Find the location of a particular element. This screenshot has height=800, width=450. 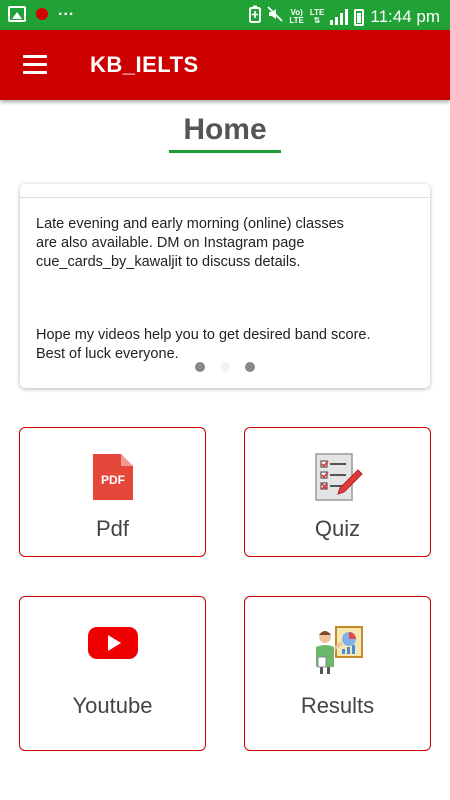

youtube-icon is located at coordinates (112, 645).